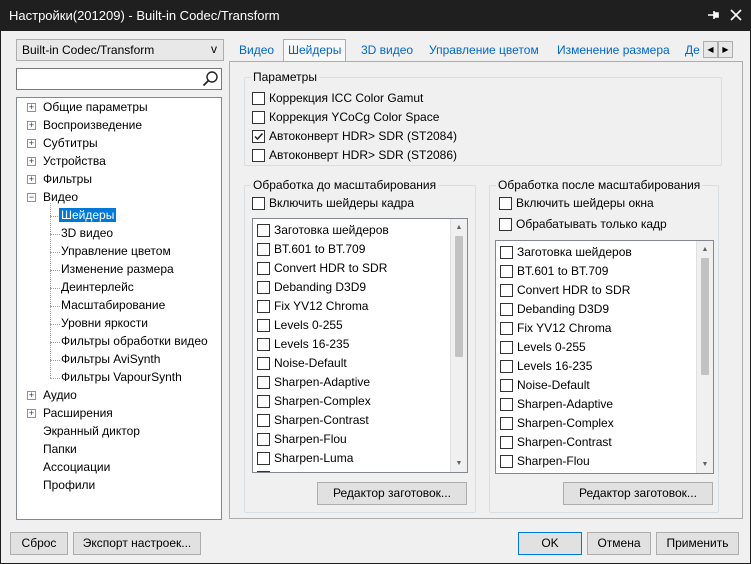 The image size is (751, 564). I want to click on tree-item: 3D видео, so click(139, 234).